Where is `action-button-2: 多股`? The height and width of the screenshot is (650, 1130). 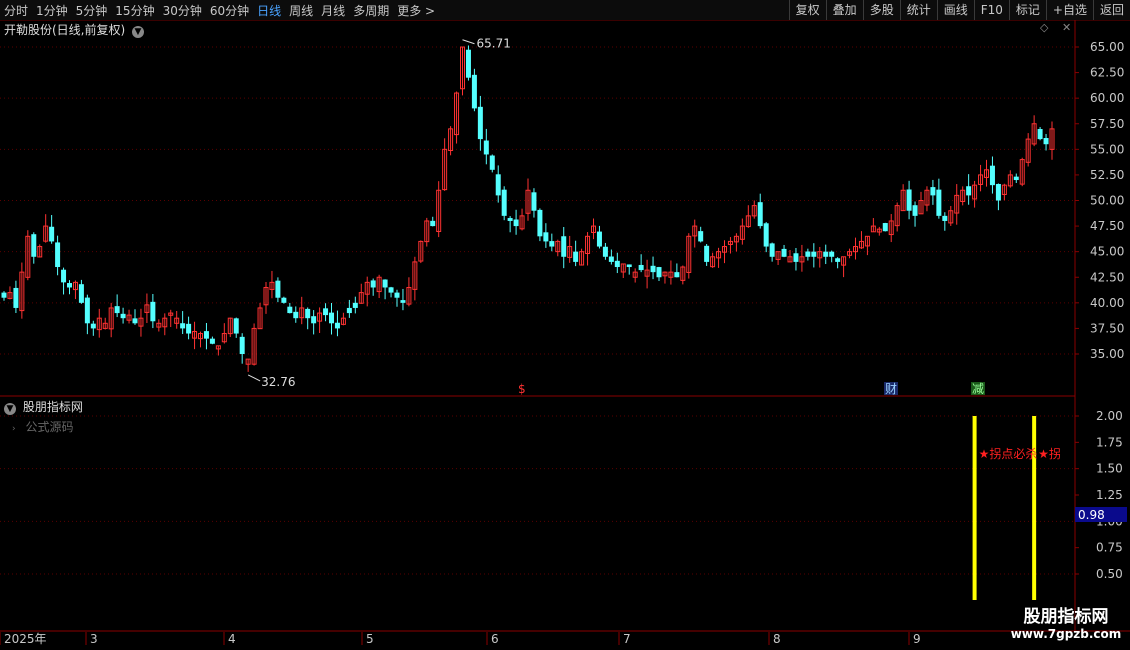 action-button-2: 多股 is located at coordinates (881, 10).